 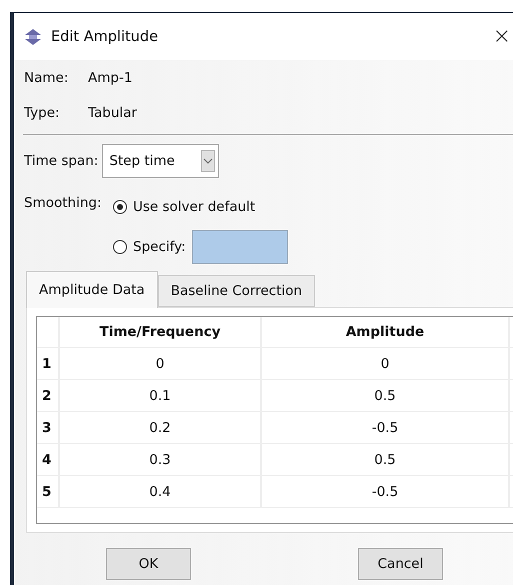 I want to click on type-value: Tabular, so click(x=112, y=112).